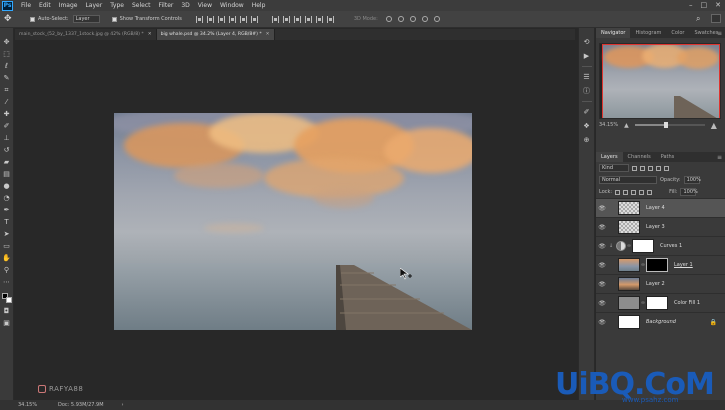 The image size is (725, 410). Describe the element at coordinates (150, 34) in the screenshot. I see `close-tab-icon: ✕` at that location.